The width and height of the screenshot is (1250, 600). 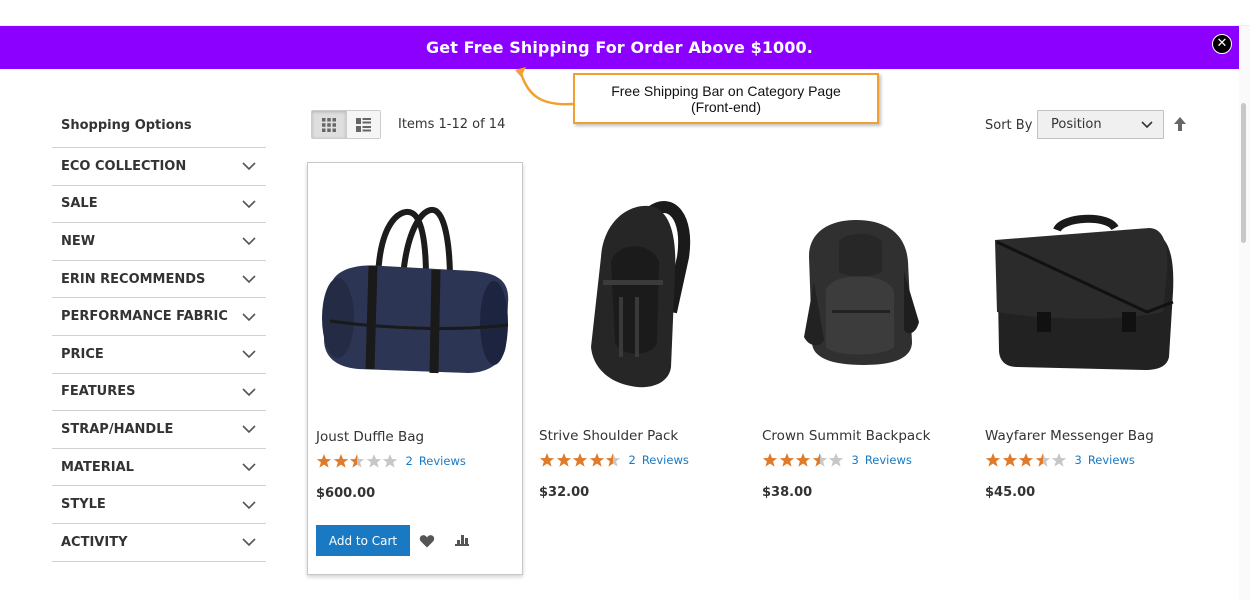 What do you see at coordinates (846, 436) in the screenshot?
I see `product-name: Crown Summit Backpack` at bounding box center [846, 436].